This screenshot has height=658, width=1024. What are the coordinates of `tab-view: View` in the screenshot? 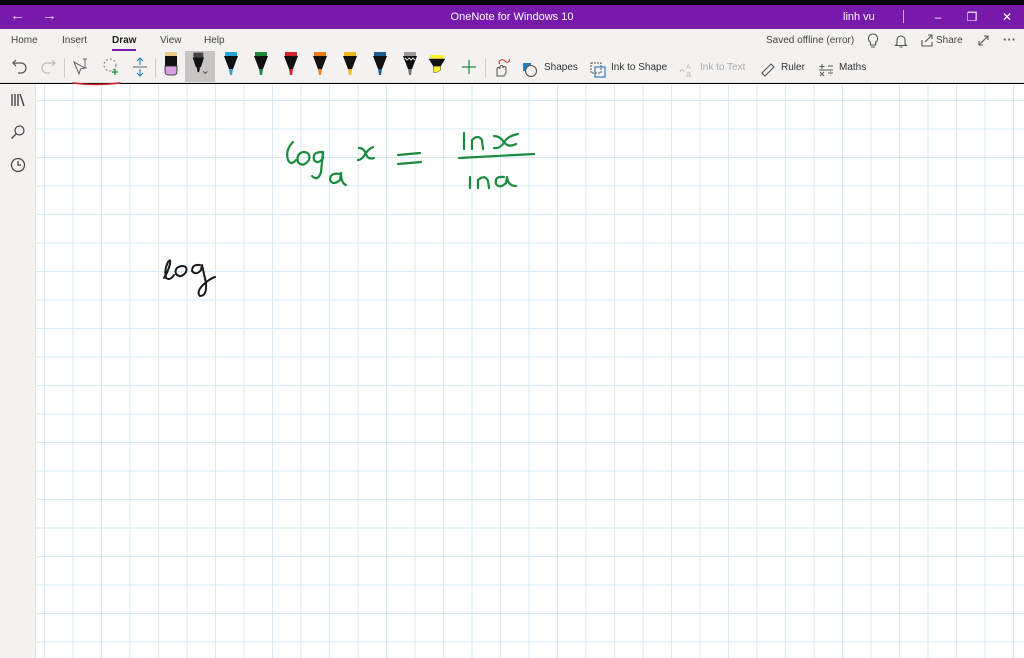 It's located at (171, 40).